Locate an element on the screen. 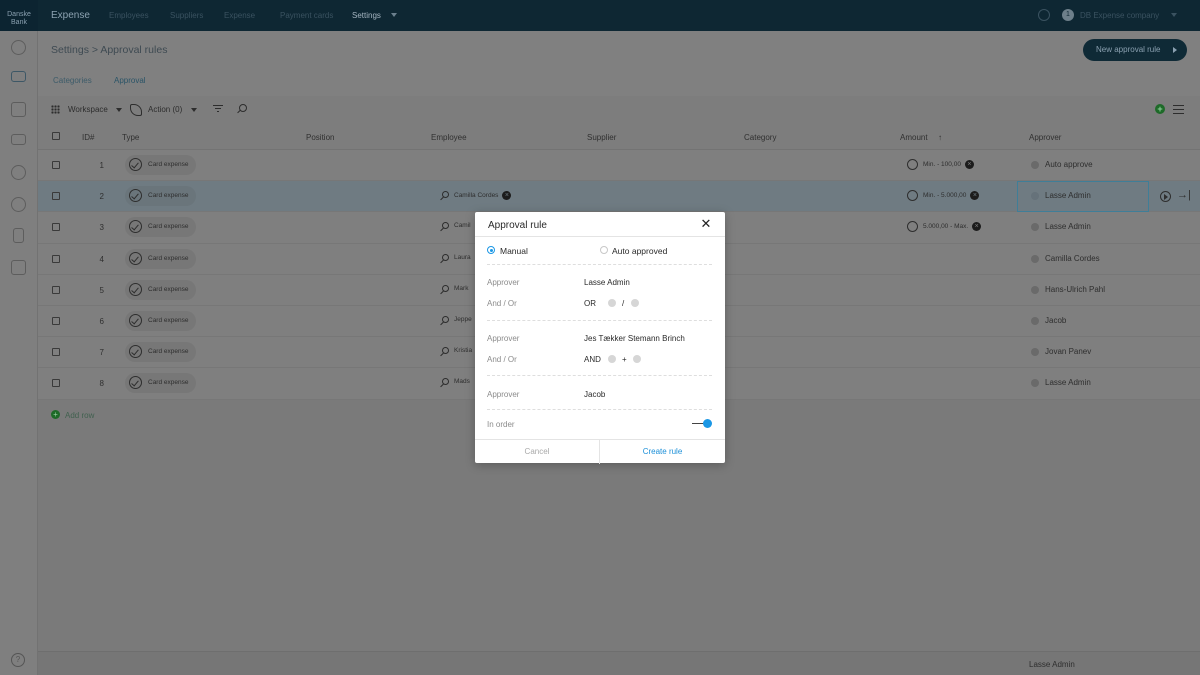 This screenshot has height=675, width=1200. column-supplier: Supplier is located at coordinates (601, 137).